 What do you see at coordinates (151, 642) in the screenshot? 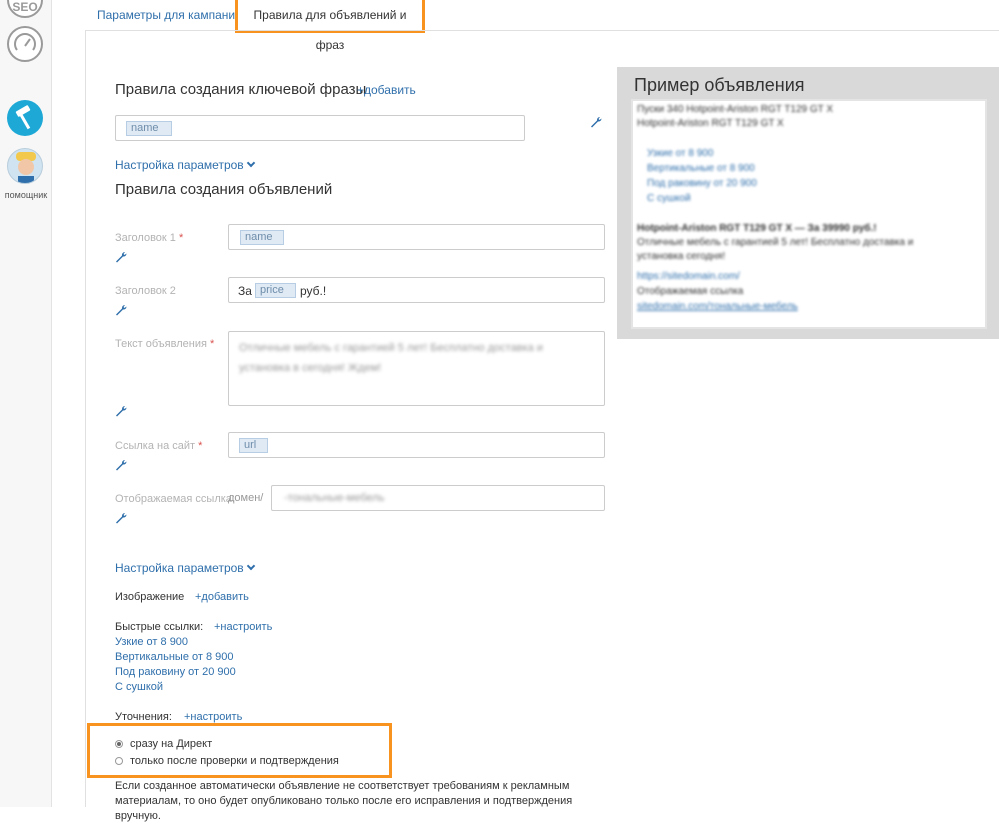
I see `quicklink-item: Узкие от 8 900` at bounding box center [151, 642].